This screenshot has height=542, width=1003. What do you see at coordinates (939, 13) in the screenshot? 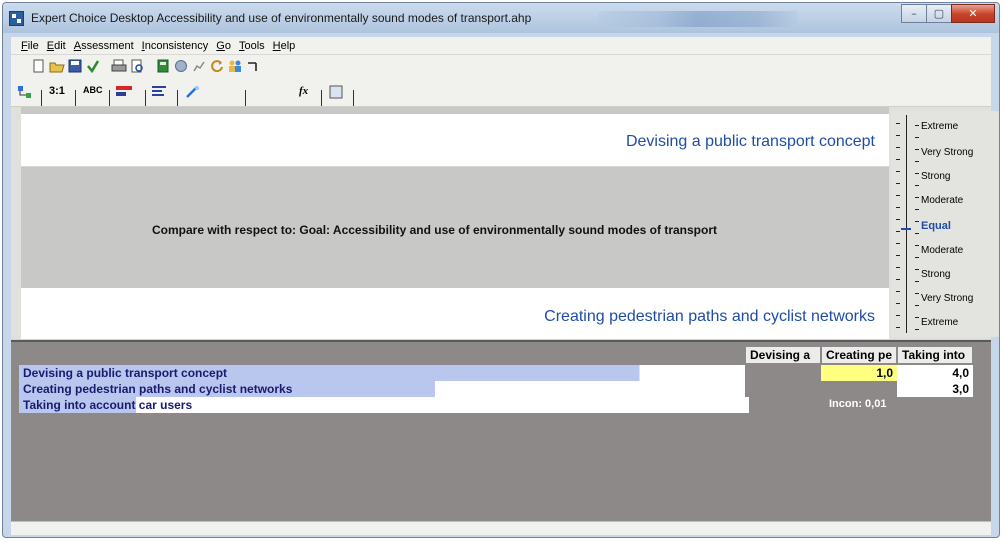
I see `maximize-button: ▢` at bounding box center [939, 13].